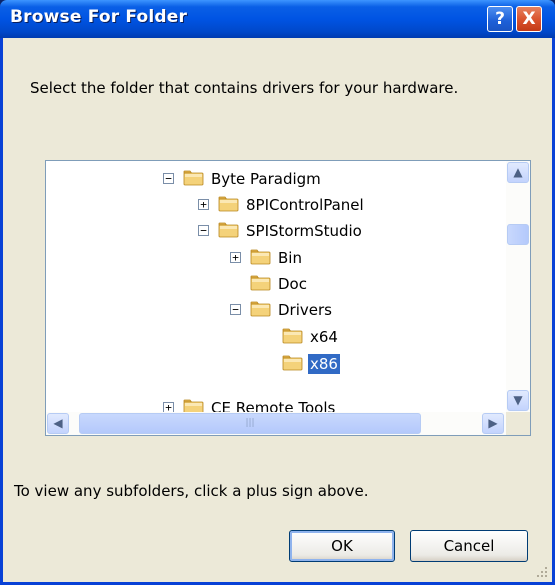 This screenshot has height=585, width=555. What do you see at coordinates (518, 234) in the screenshot?
I see `vertical-scroll-thumb` at bounding box center [518, 234].